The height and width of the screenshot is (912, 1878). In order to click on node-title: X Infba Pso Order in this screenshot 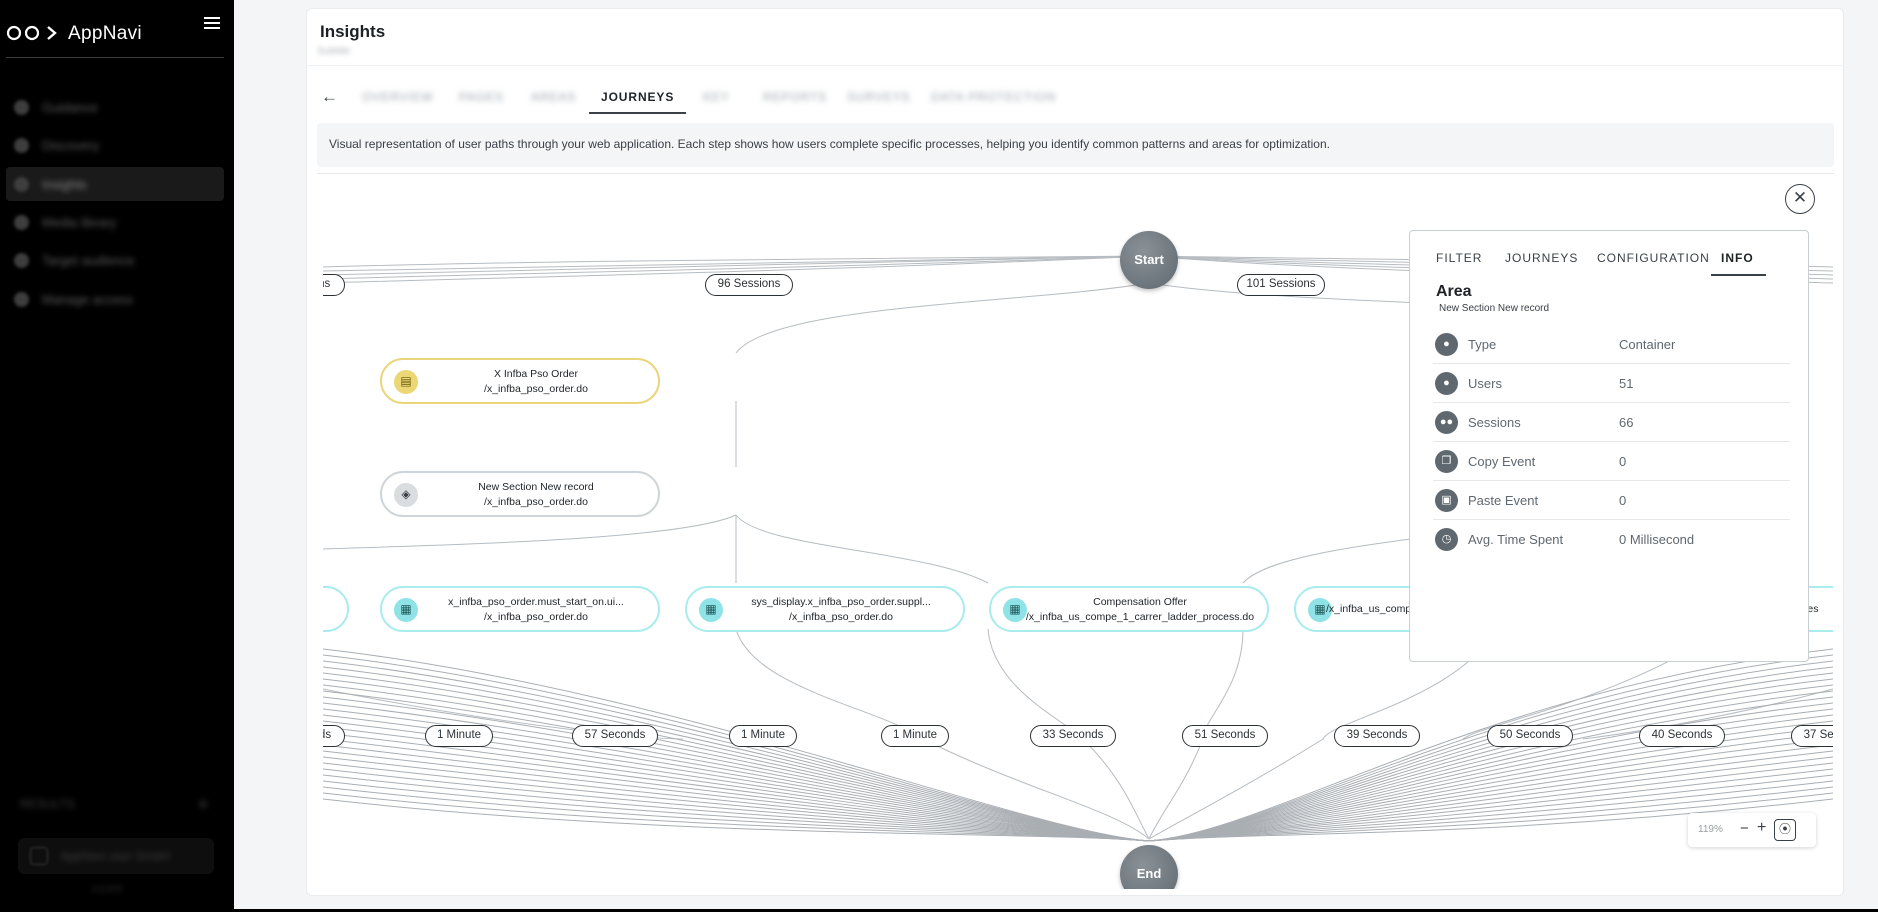, I will do `click(536, 374)`.